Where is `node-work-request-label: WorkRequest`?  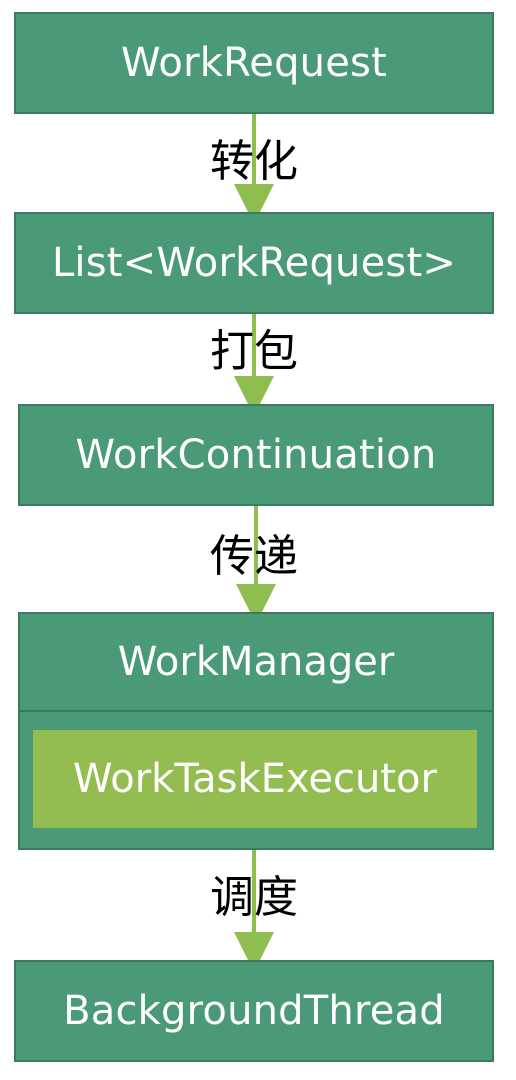
node-work-request-label: WorkRequest is located at coordinates (254, 63).